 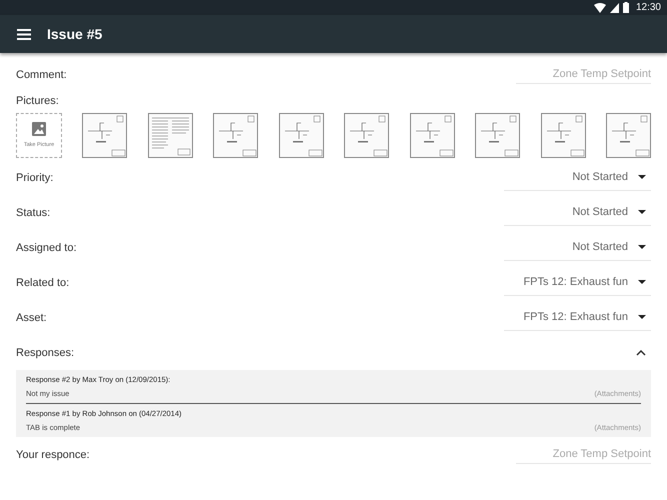 I want to click on field-label: Priority:, so click(x=35, y=178).